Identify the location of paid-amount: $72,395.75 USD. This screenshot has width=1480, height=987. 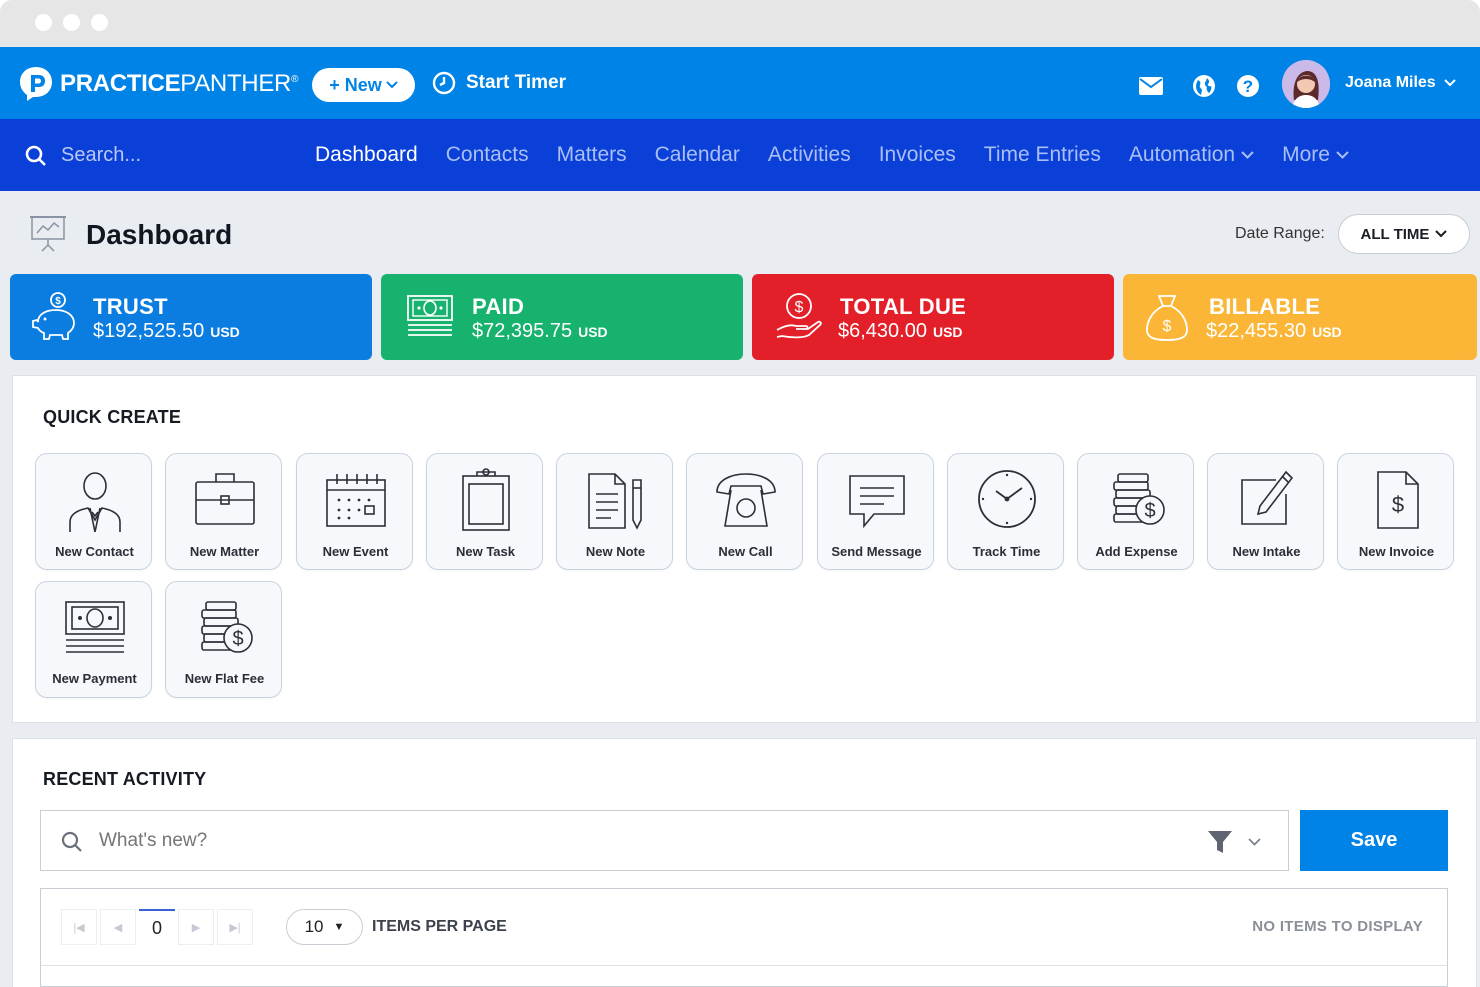
(540, 331).